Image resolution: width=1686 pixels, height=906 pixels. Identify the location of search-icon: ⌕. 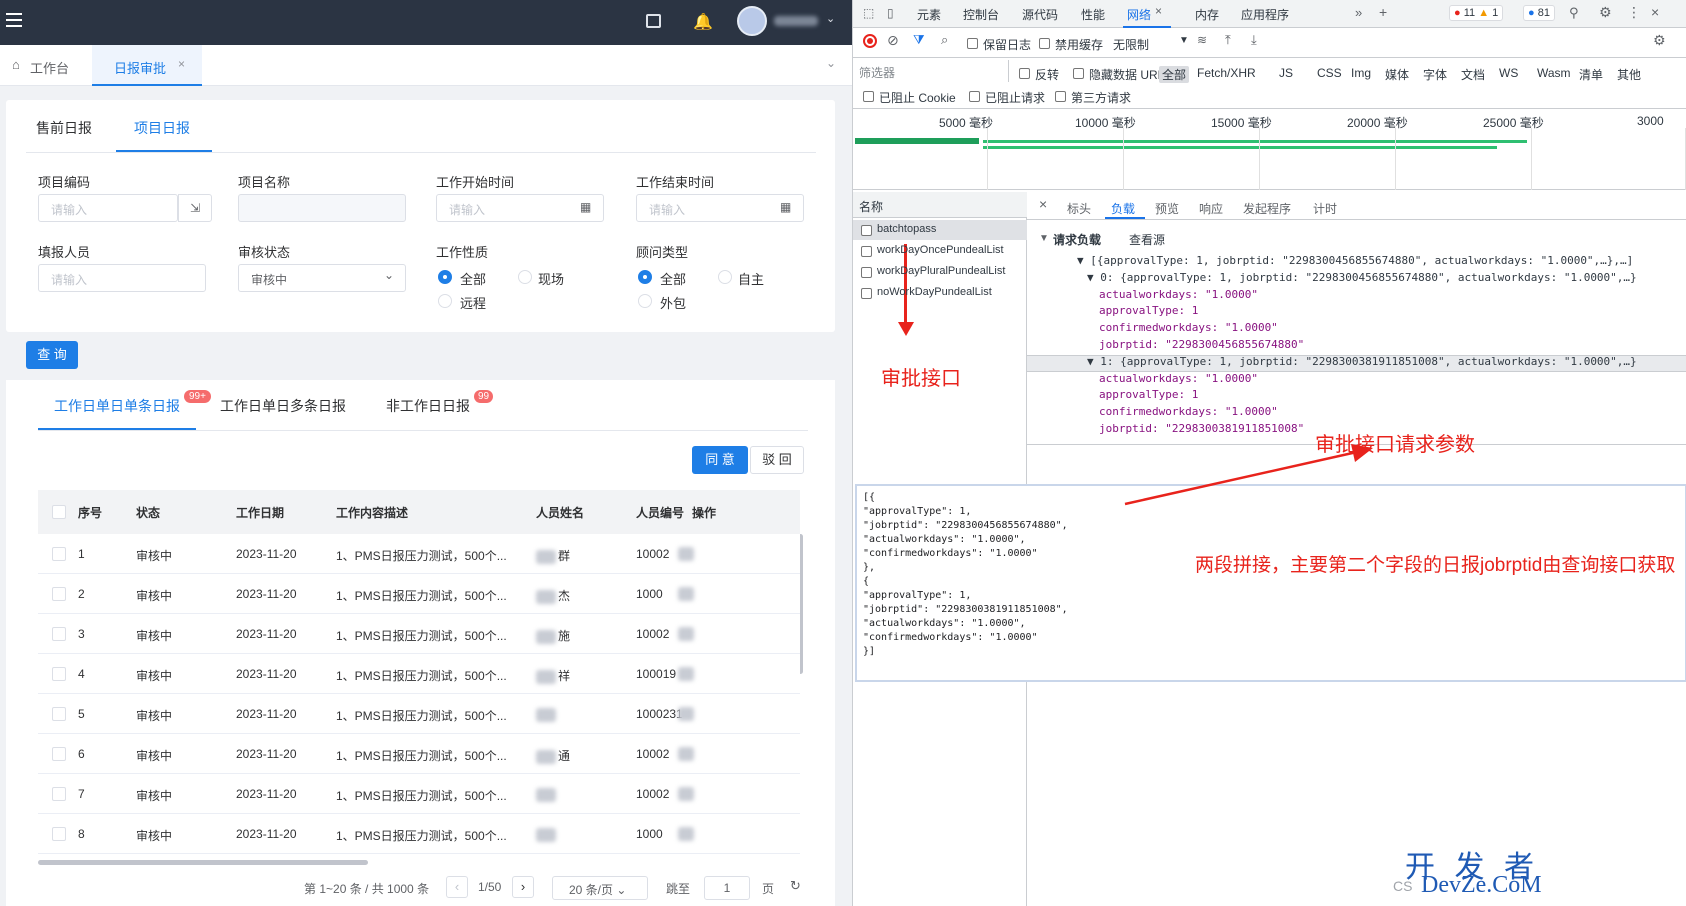
(944, 40).